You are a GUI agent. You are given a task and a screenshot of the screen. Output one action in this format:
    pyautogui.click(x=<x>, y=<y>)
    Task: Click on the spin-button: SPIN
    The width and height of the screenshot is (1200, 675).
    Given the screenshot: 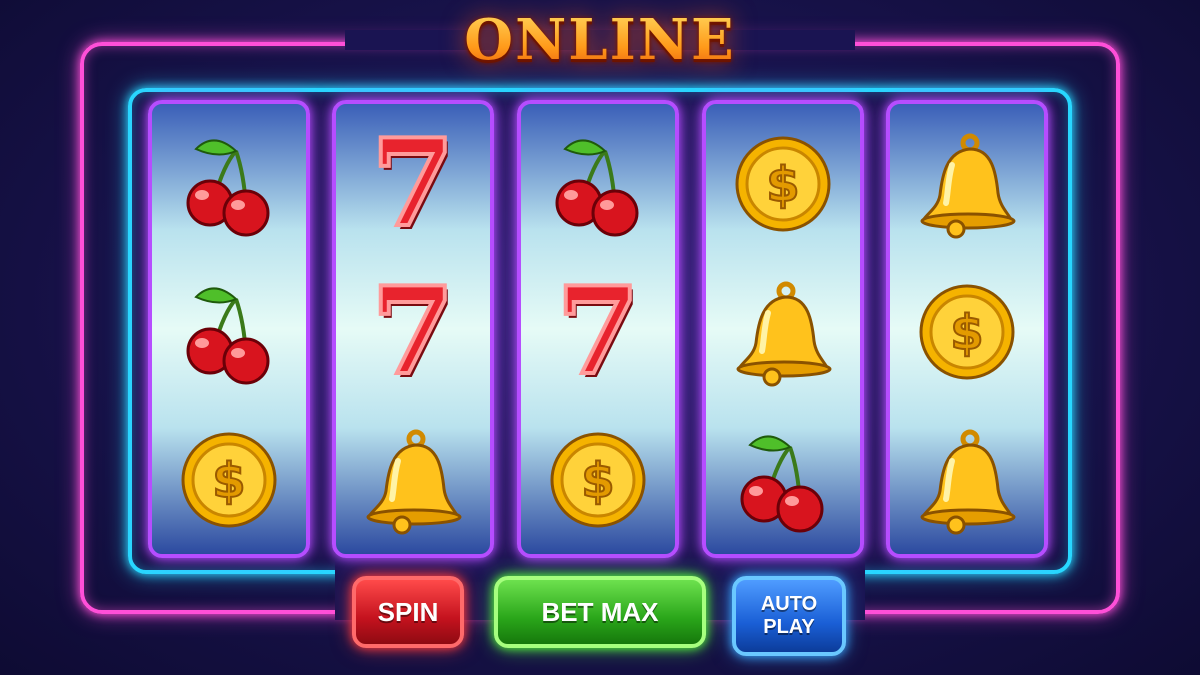 What is the action you would take?
    pyautogui.click(x=408, y=612)
    